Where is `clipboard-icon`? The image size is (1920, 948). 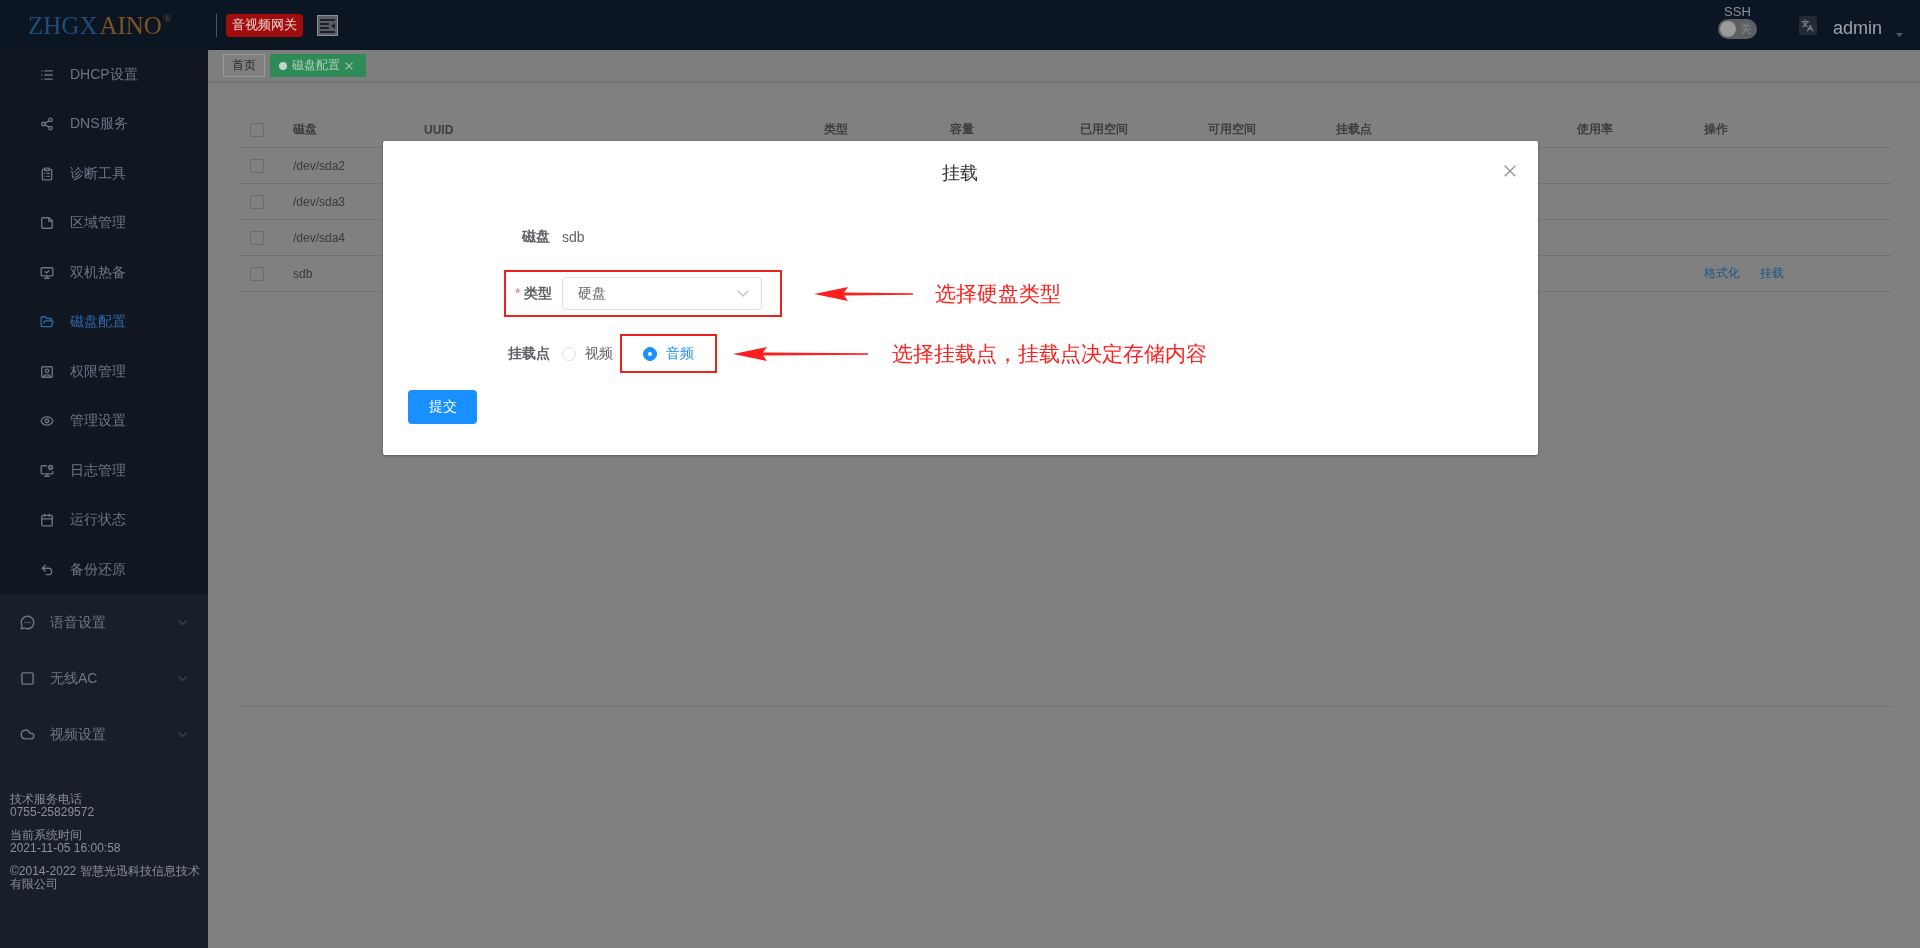 clipboard-icon is located at coordinates (47, 173).